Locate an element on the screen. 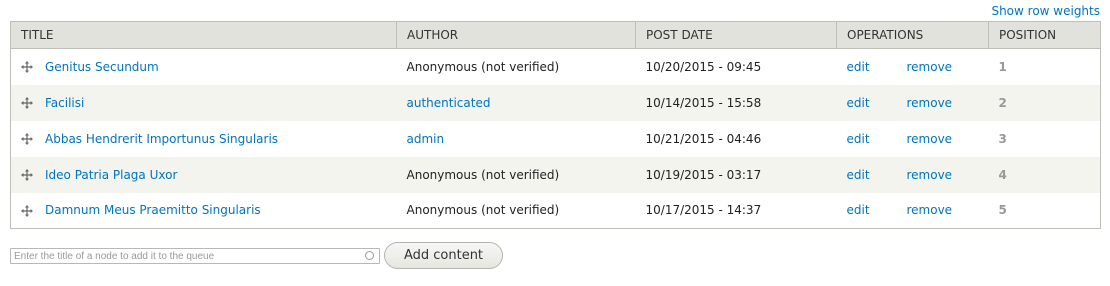  title-link: Facilisi is located at coordinates (64, 103).